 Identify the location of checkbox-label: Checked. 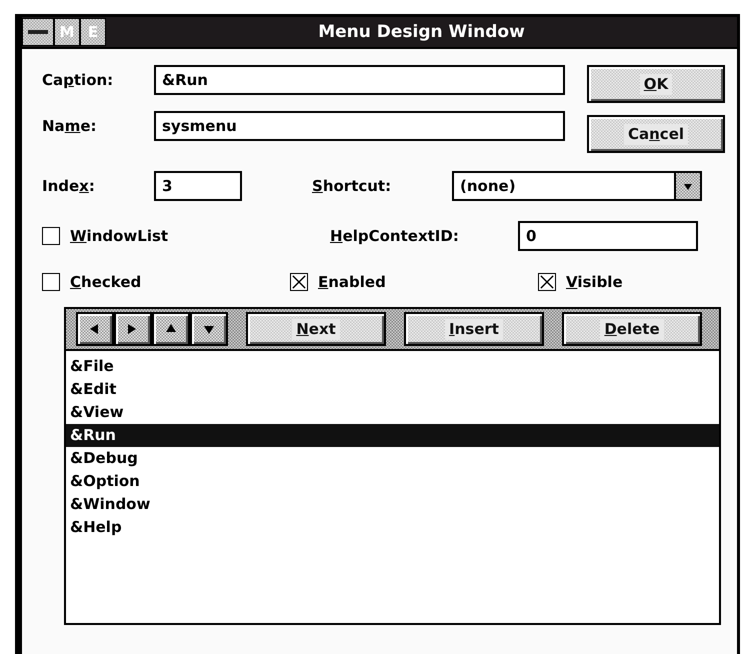
(106, 282).